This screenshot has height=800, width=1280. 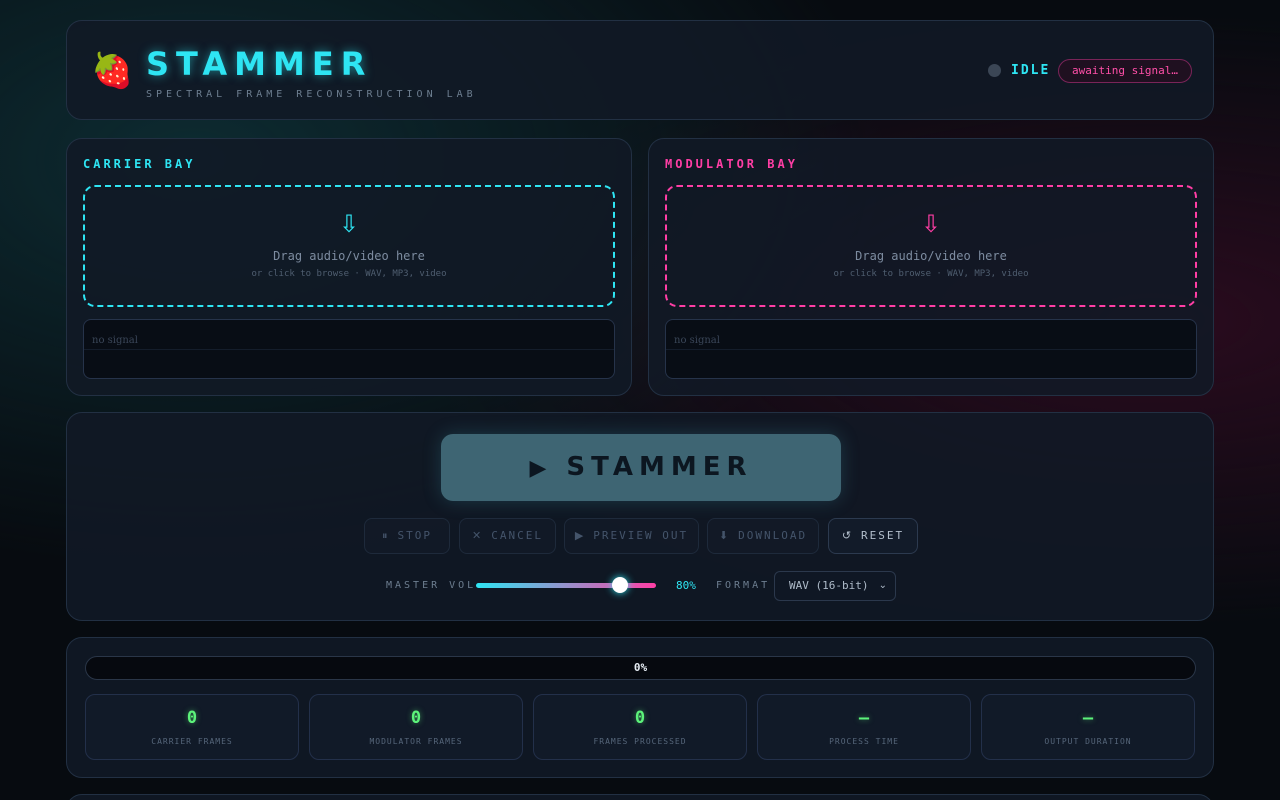 What do you see at coordinates (743, 585) in the screenshot?
I see `format-label: FORMAT` at bounding box center [743, 585].